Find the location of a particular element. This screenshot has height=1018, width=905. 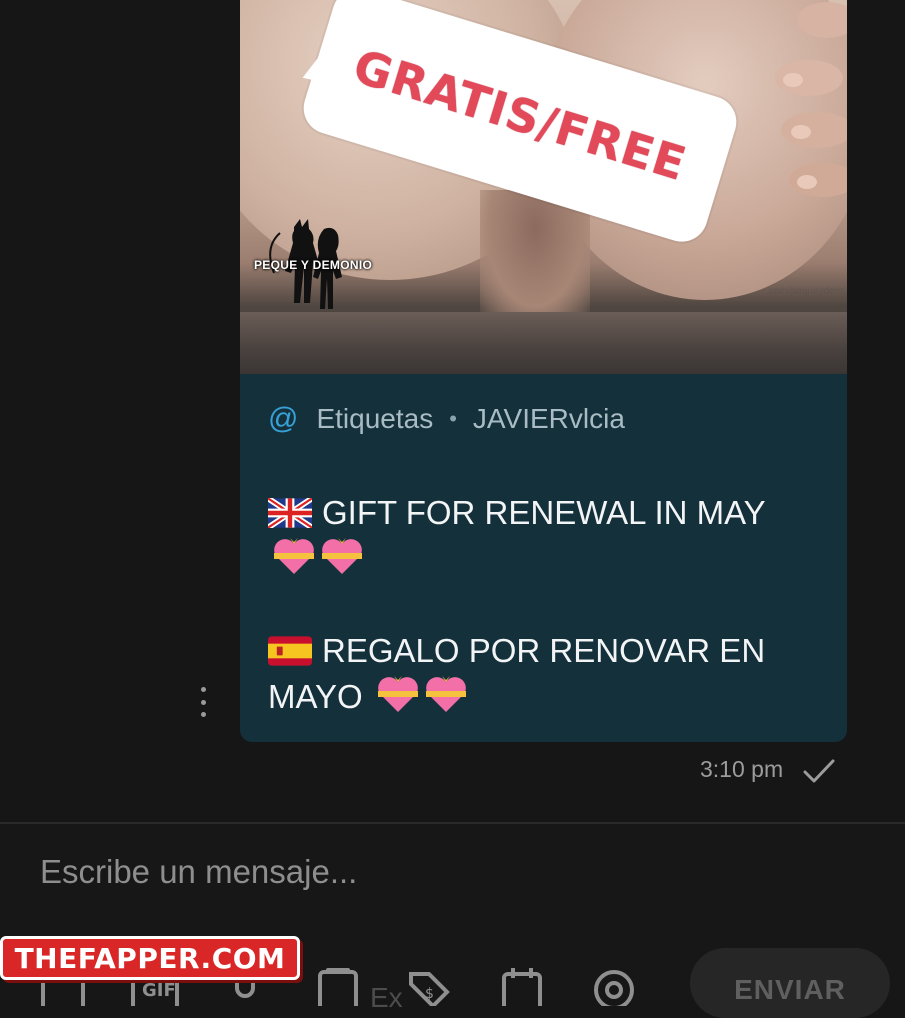

message-line-1: GIFT FOR RENEWAL IN MAY is located at coordinates (544, 512).